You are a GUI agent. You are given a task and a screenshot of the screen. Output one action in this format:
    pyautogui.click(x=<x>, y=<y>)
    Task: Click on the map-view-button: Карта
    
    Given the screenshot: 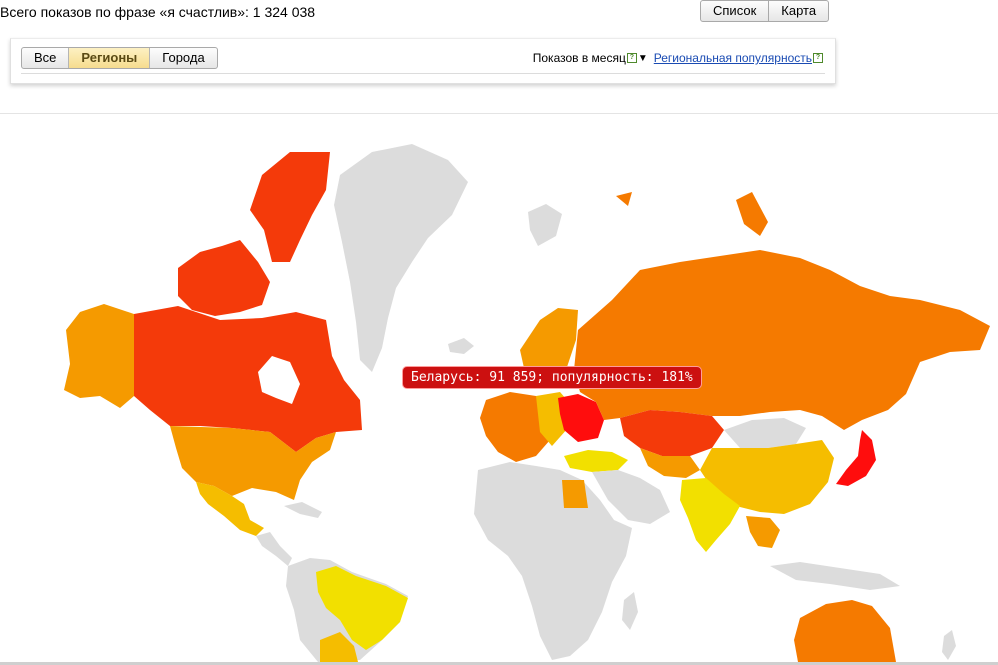 What is the action you would take?
    pyautogui.click(x=798, y=11)
    